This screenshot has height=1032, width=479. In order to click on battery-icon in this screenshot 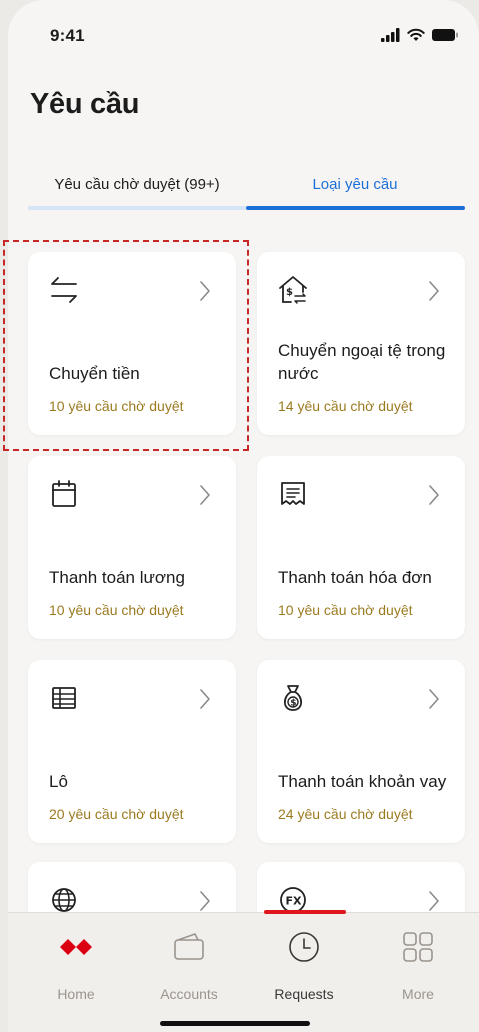, I will do `click(445, 35)`.